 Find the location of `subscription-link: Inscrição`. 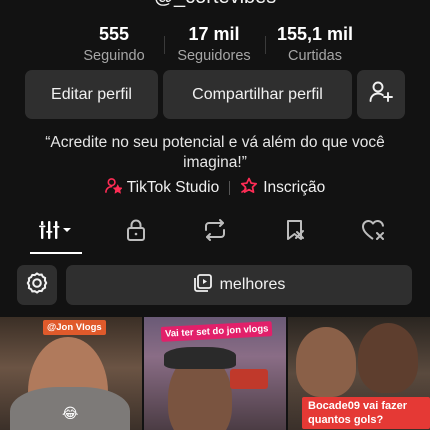

subscription-link: Inscrição is located at coordinates (282, 188).